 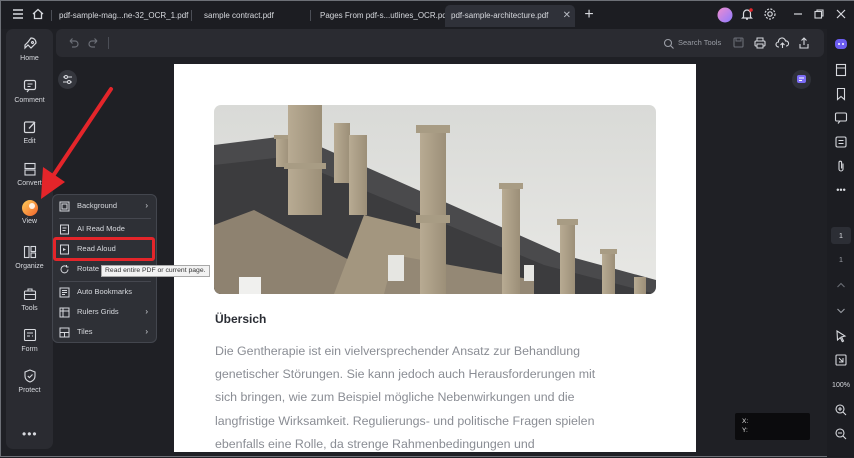 I want to click on restore-window-icon, so click(x=819, y=15).